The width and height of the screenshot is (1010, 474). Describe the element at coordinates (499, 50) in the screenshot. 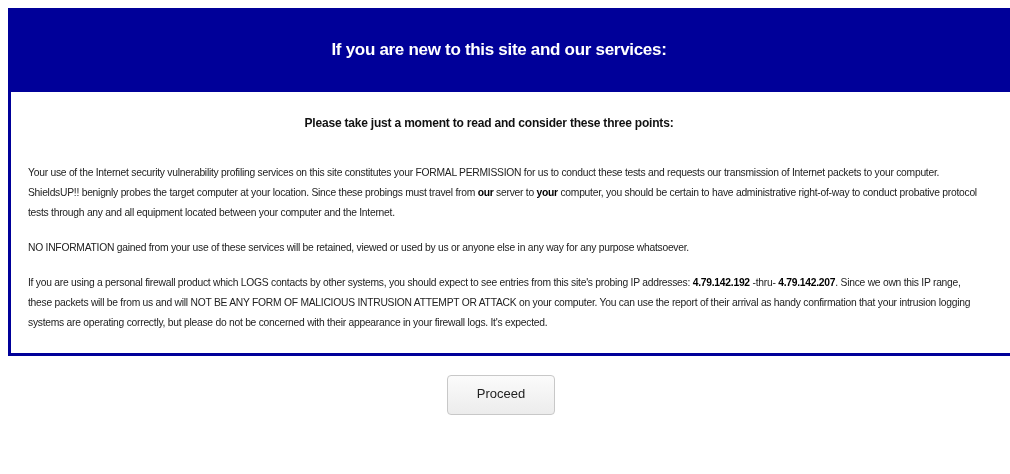

I see `header-title: If you are new to this site and our services:` at that location.